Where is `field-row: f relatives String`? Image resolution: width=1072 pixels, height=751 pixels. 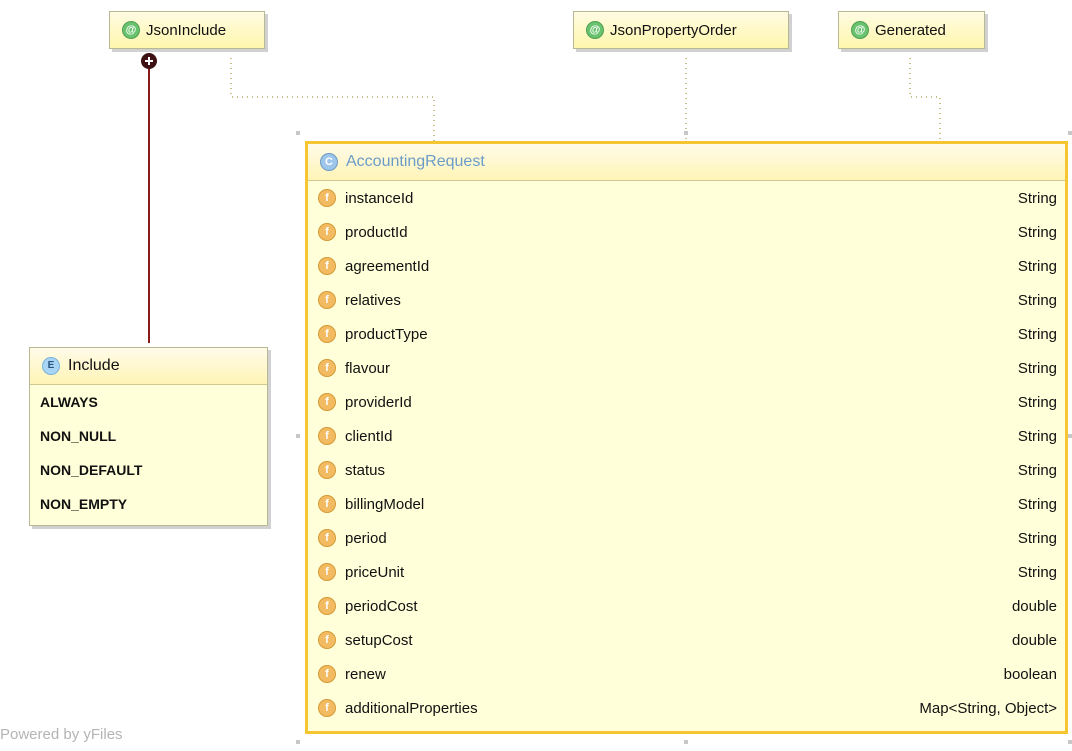
field-row: f relatives String is located at coordinates (686, 300).